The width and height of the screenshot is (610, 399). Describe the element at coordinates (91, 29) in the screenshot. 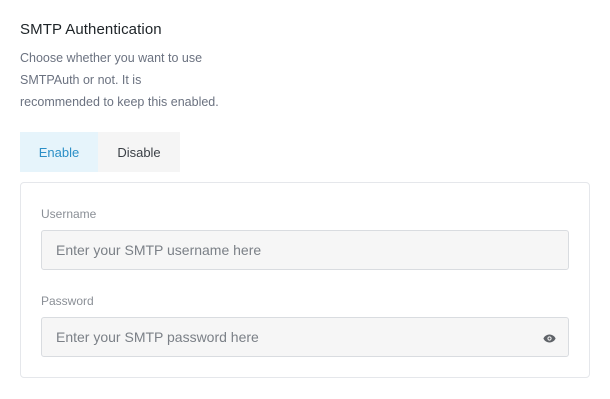

I see `smtp-auth-title: SMTP Authentication` at that location.